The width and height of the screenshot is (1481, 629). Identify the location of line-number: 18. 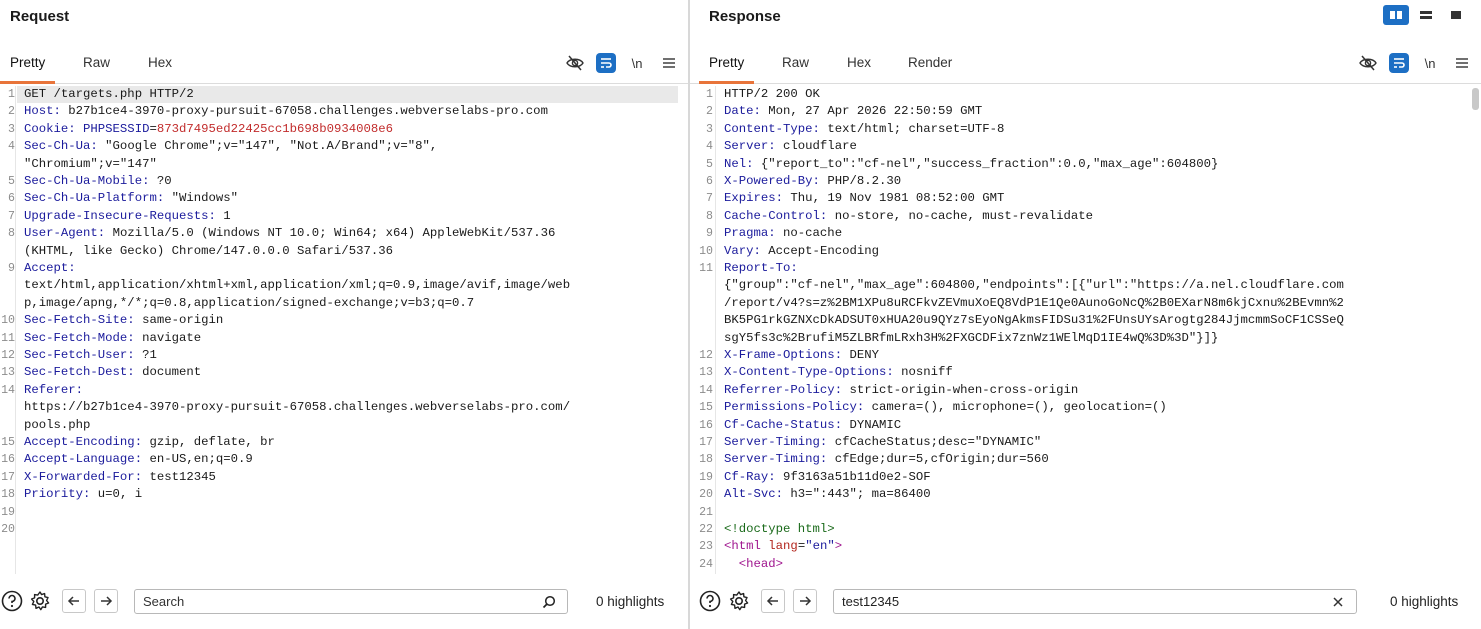
(706, 460).